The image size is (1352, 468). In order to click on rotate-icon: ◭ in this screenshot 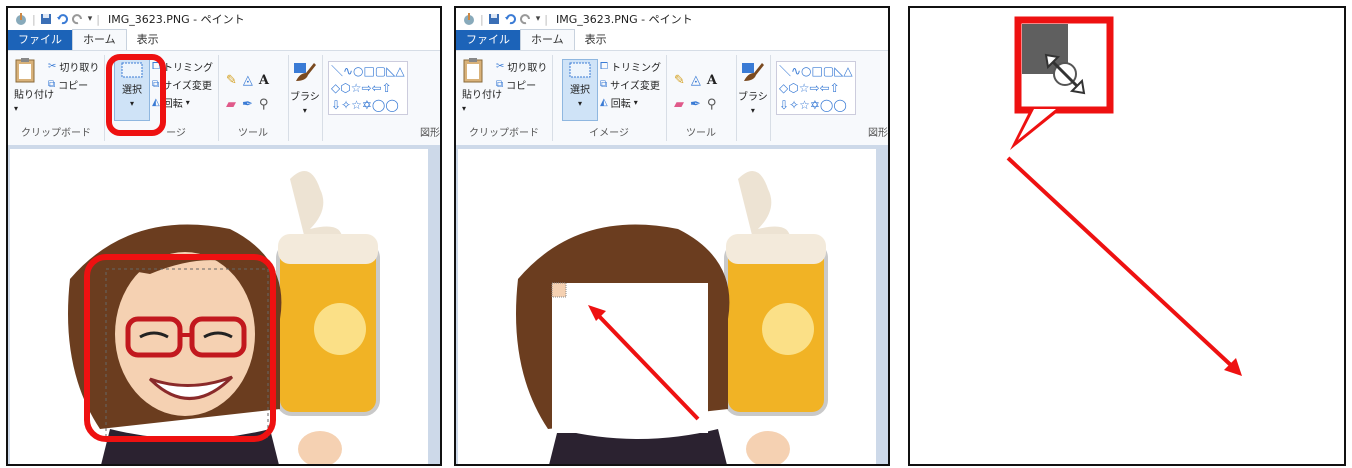, I will do `click(604, 102)`.